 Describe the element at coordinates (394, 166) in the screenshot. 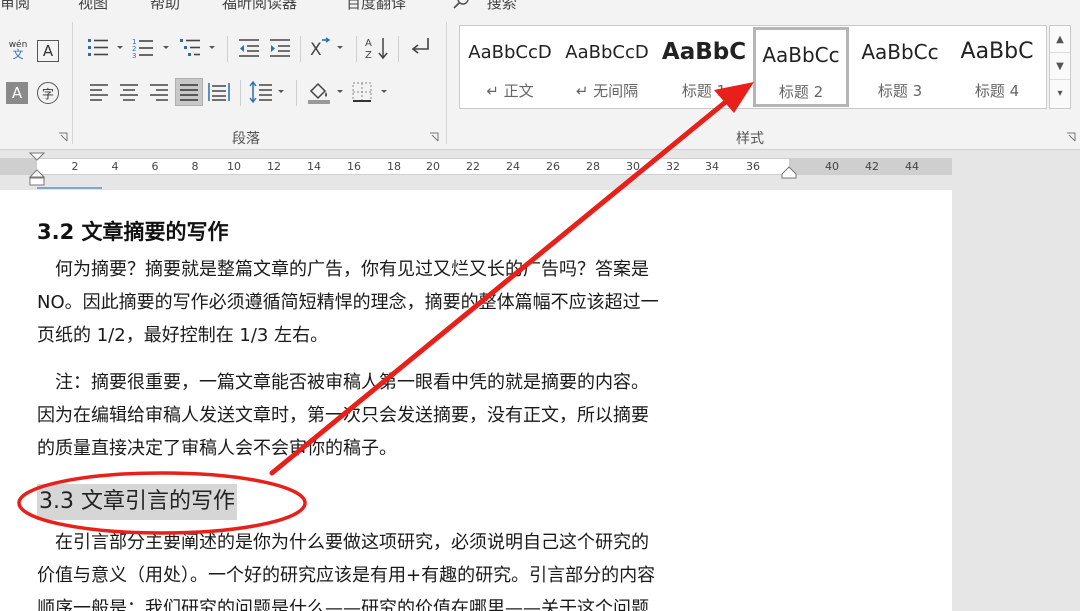

I see `ruler-tick: 18` at that location.